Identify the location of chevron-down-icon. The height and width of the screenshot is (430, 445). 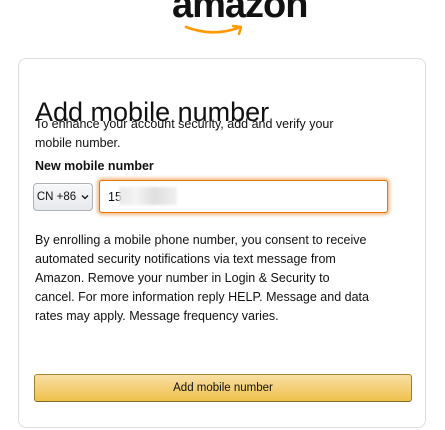
(85, 197).